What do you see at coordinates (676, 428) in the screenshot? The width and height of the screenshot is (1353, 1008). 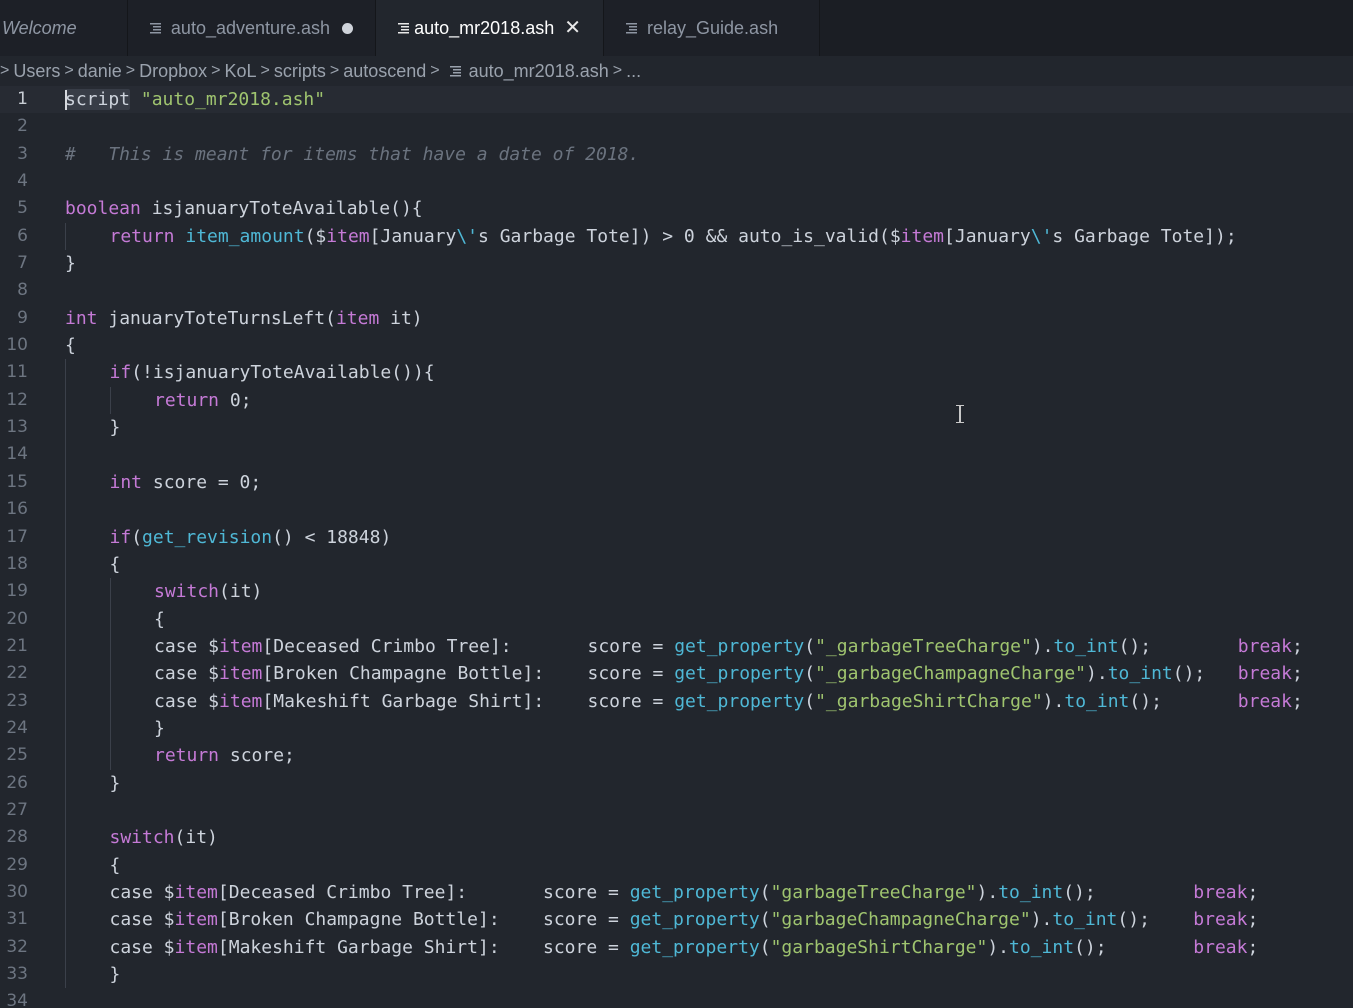 I see `code-line: 13}` at bounding box center [676, 428].